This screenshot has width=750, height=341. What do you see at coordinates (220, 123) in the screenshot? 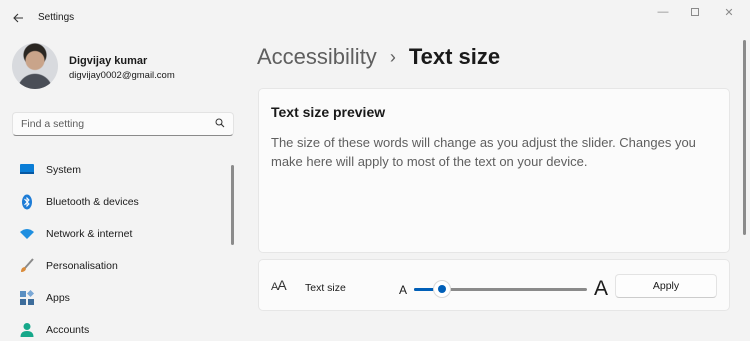
I see `search-icon` at bounding box center [220, 123].